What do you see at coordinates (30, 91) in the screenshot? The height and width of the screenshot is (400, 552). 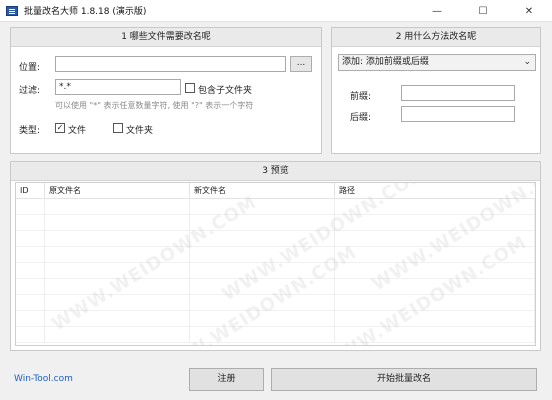 I see `filter-label: 过滤:` at bounding box center [30, 91].